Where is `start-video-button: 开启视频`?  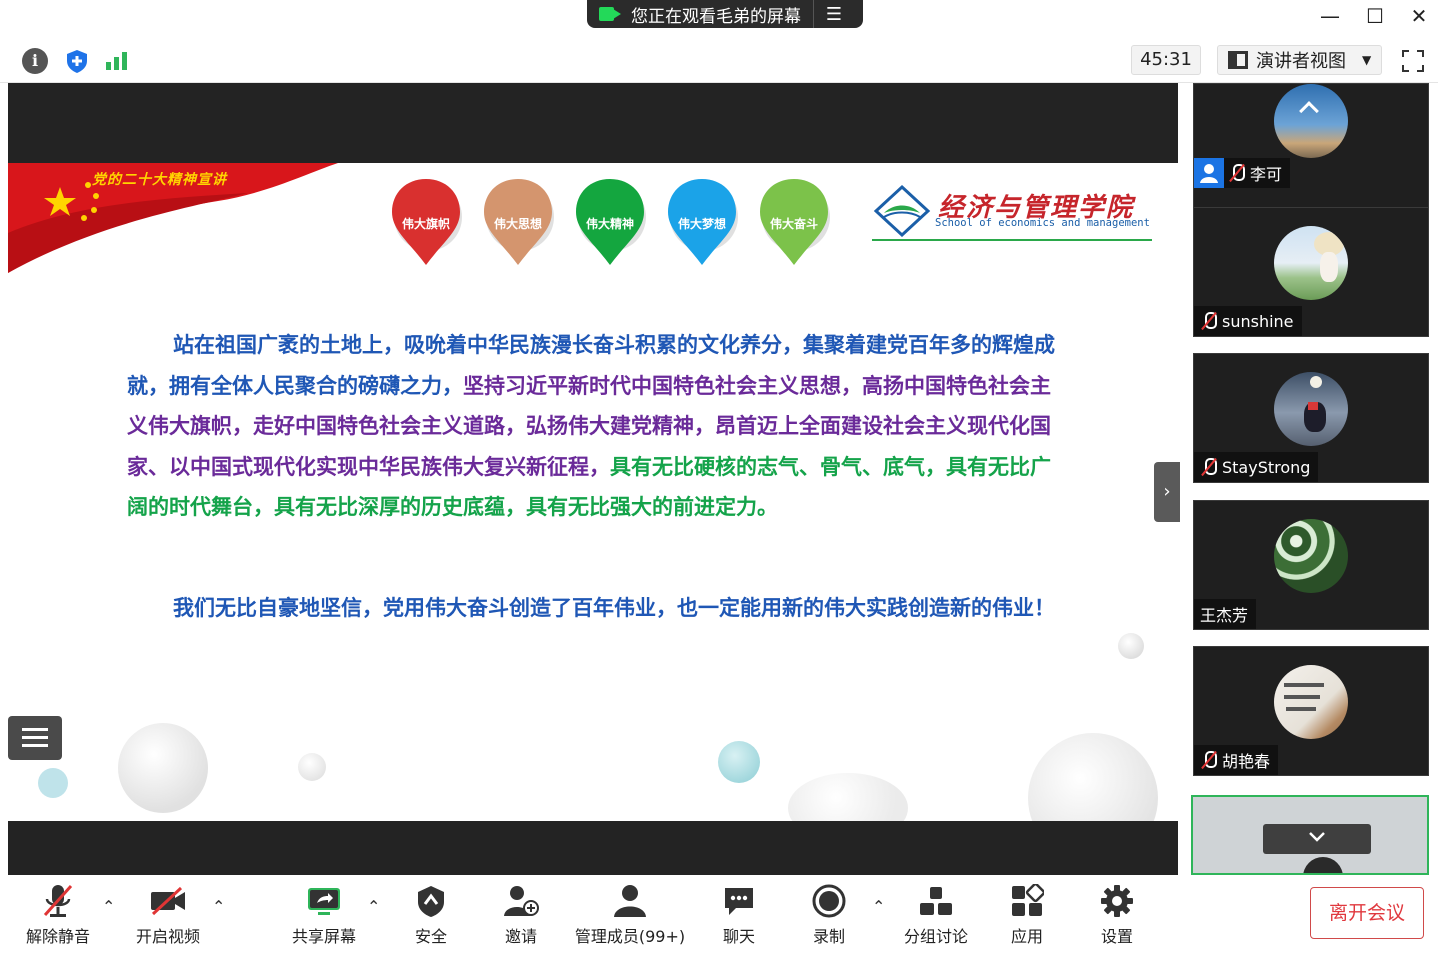
start-video-button: 开启视频 is located at coordinates (168, 914).